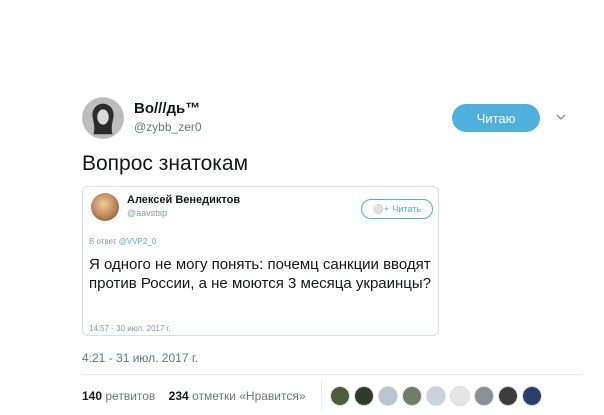  What do you see at coordinates (92, 396) in the screenshot?
I see `retweets-count: 140` at bounding box center [92, 396].